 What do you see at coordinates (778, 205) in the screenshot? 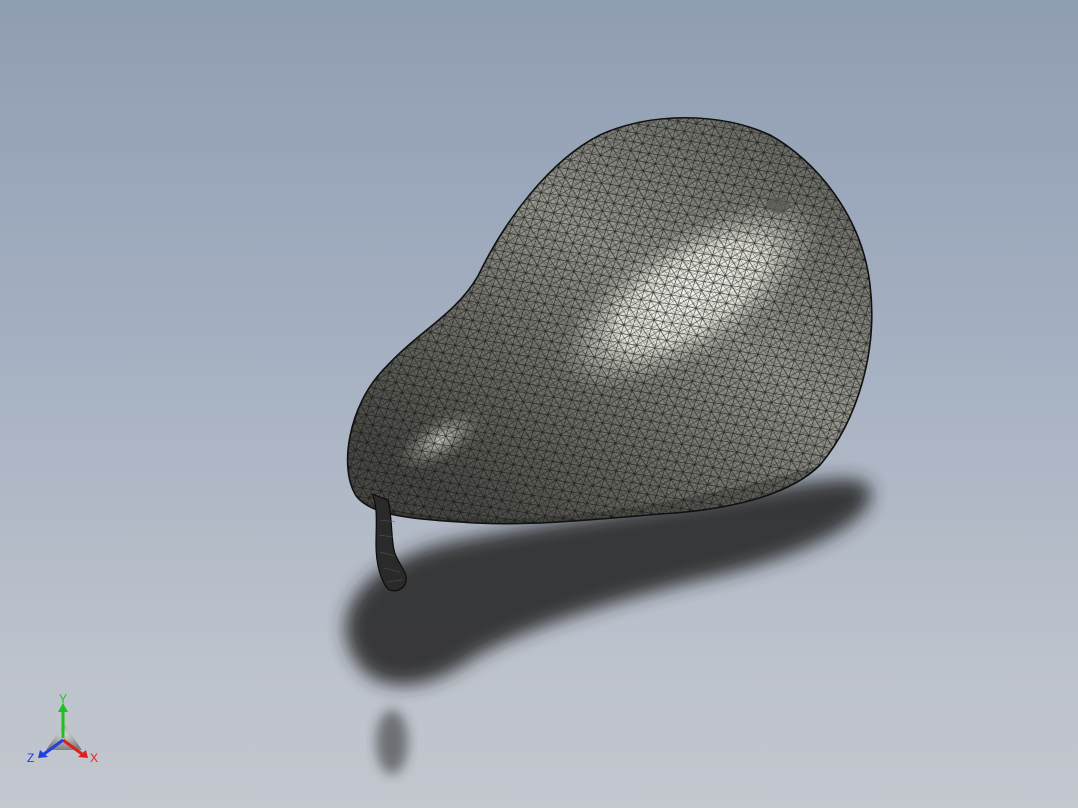
I see `pear-blossom-end` at bounding box center [778, 205].